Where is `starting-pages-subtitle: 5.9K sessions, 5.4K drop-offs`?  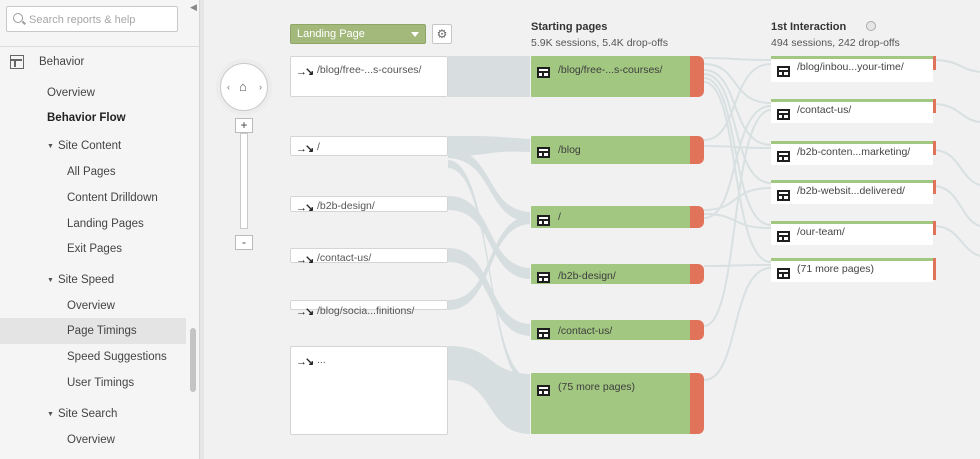 starting-pages-subtitle: 5.9K sessions, 5.4K drop-offs is located at coordinates (599, 43).